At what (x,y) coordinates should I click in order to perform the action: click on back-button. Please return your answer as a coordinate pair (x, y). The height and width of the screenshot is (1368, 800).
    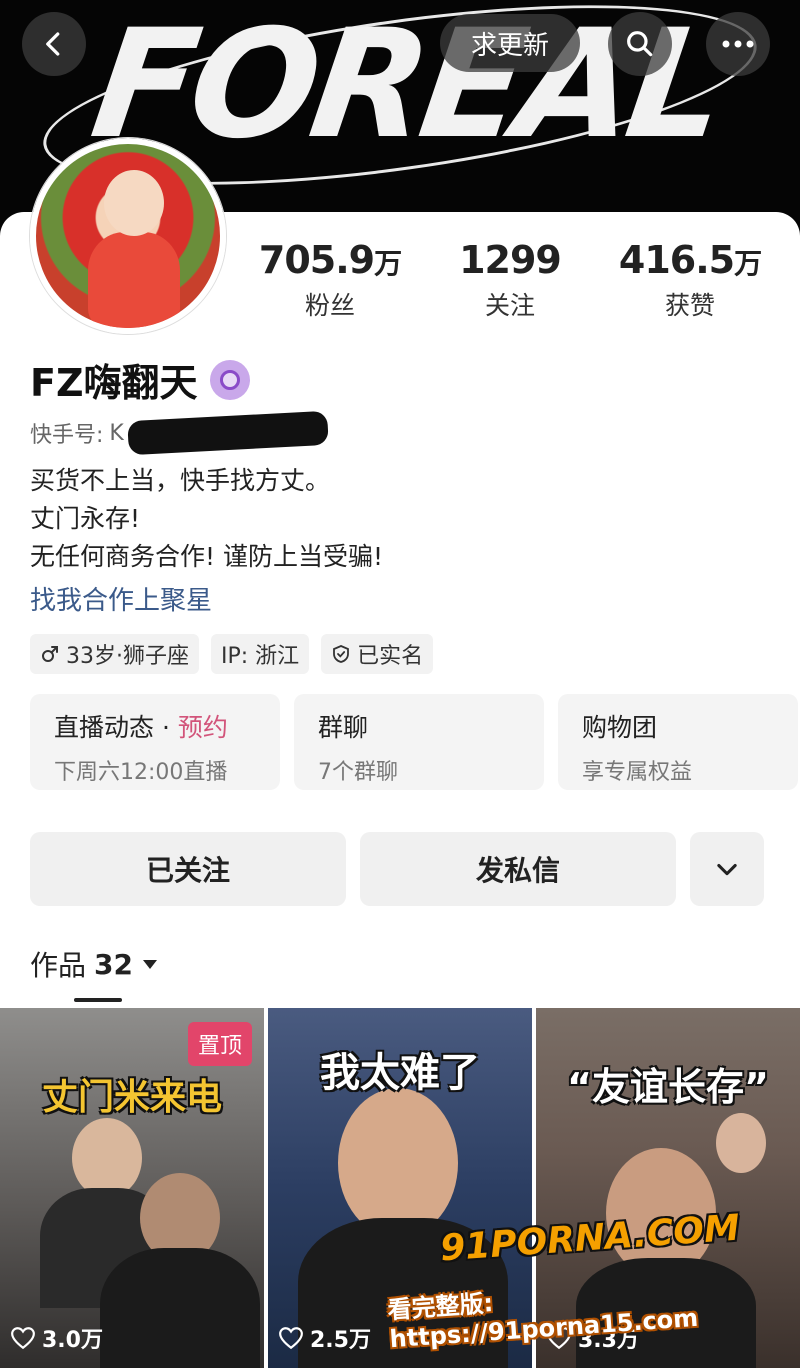
    Looking at the image, I should click on (54, 44).